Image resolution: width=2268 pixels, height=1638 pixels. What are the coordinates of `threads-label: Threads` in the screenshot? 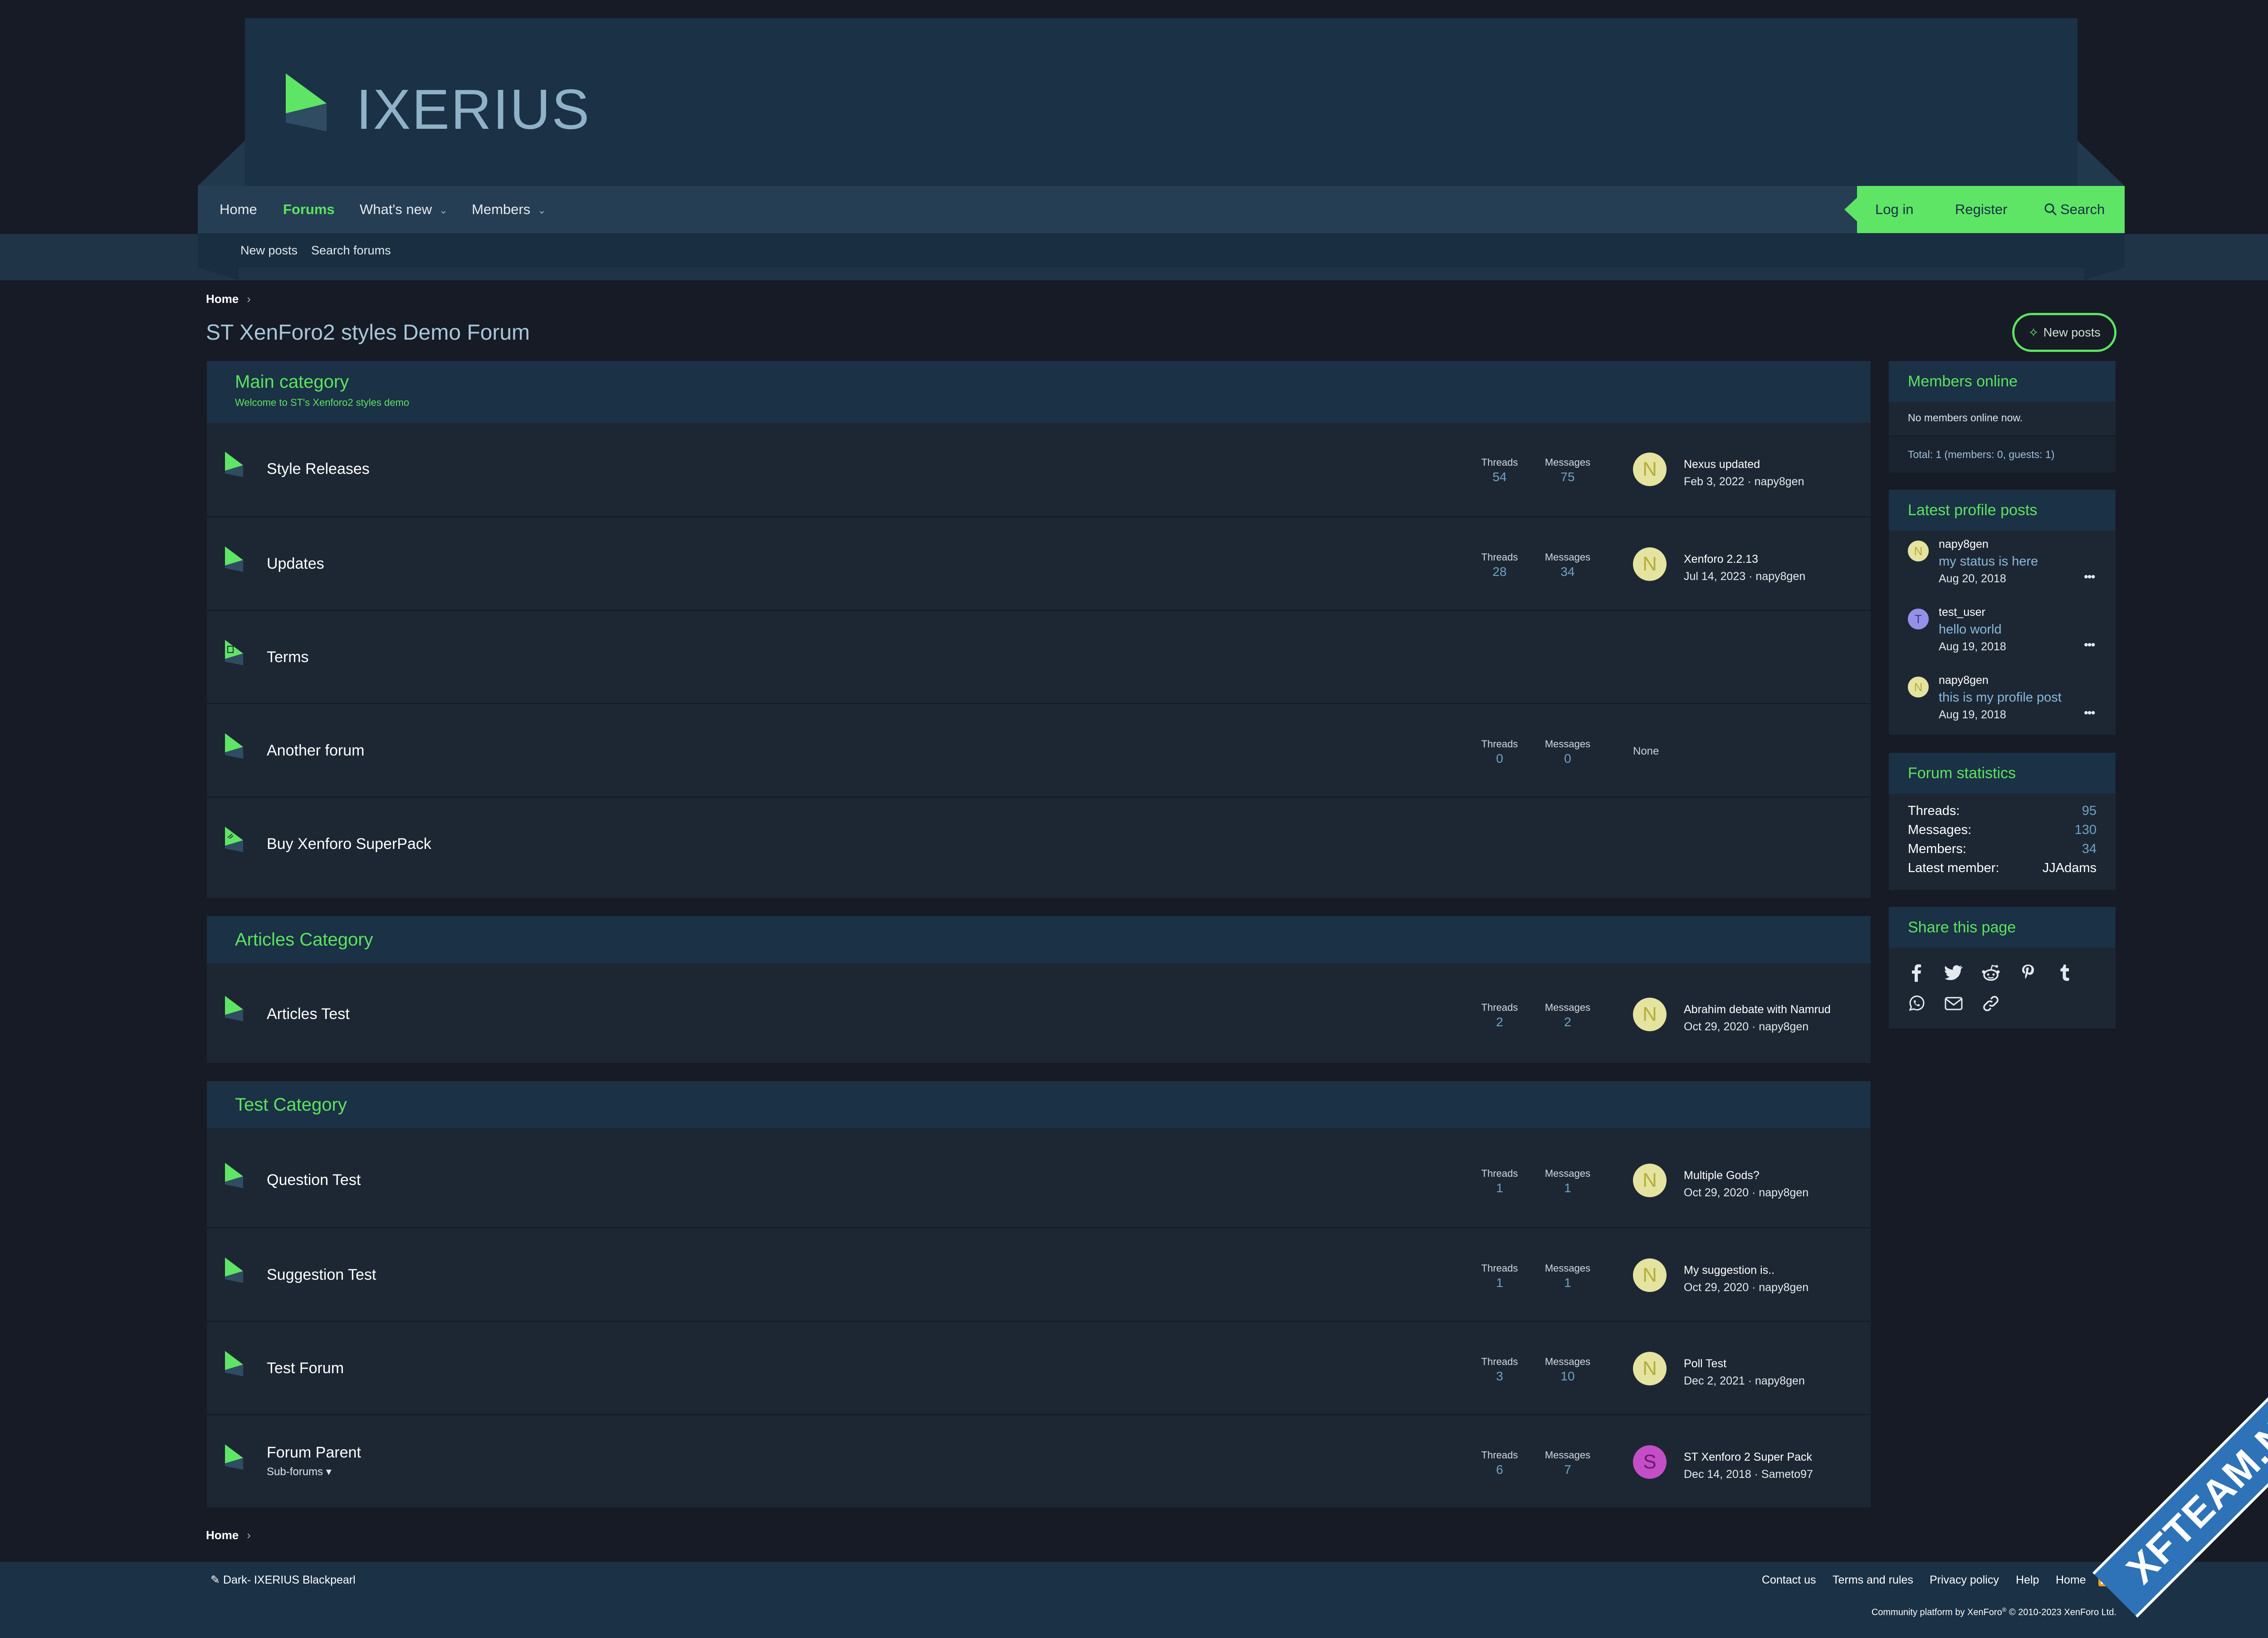 It's located at (1500, 1268).